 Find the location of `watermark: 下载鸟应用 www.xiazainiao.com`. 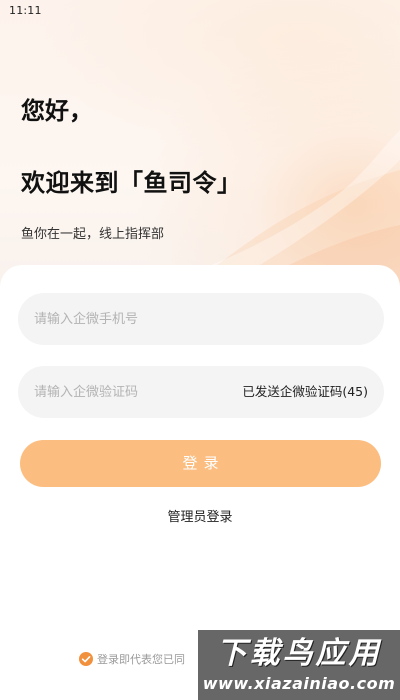

watermark: 下载鸟应用 www.xiazainiao.com is located at coordinates (299, 665).